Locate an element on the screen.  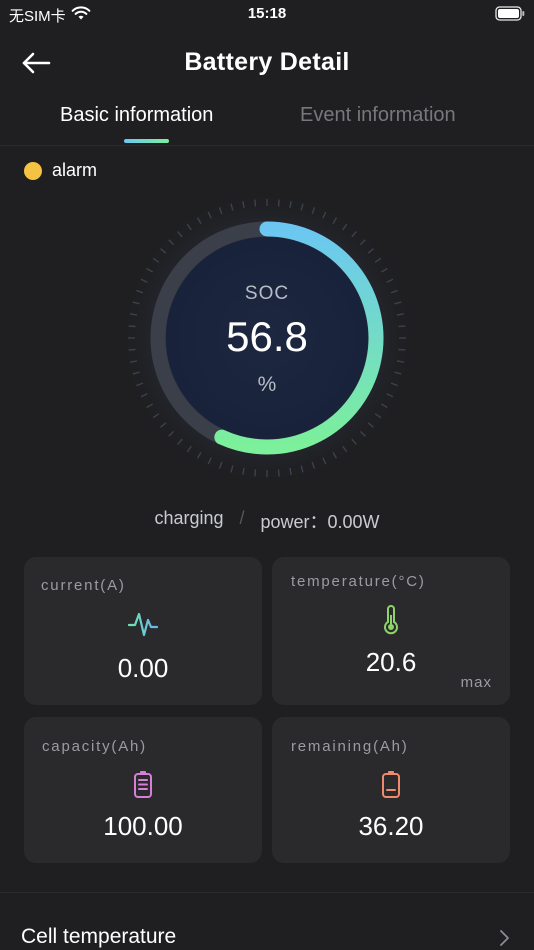
remaining-card: remaining(Ah) 36.20 is located at coordinates (391, 790).